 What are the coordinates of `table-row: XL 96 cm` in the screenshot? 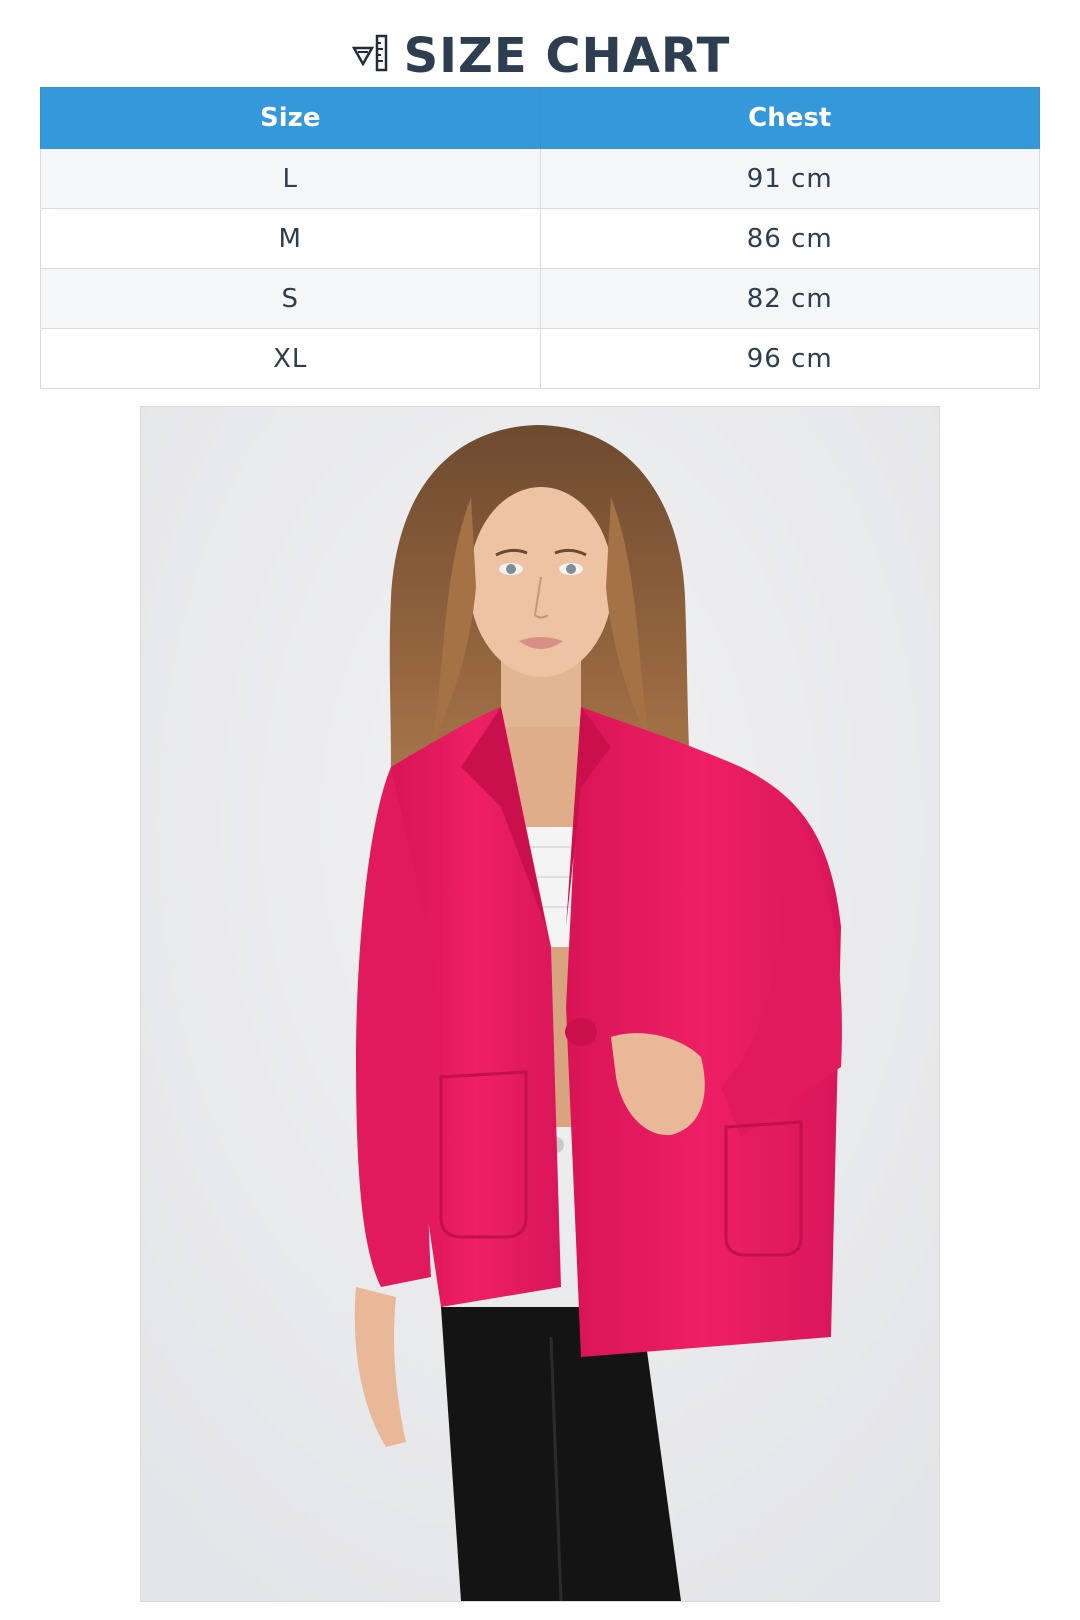 It's located at (540, 358).